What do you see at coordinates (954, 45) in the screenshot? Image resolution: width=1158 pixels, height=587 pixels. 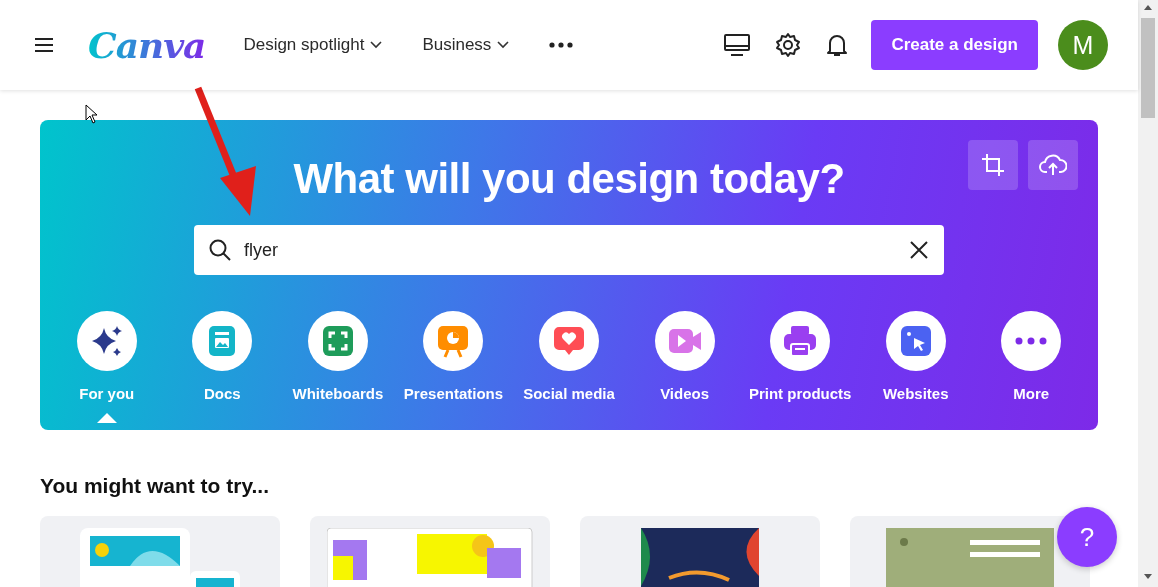 I see `create-design-button: Create a design` at bounding box center [954, 45].